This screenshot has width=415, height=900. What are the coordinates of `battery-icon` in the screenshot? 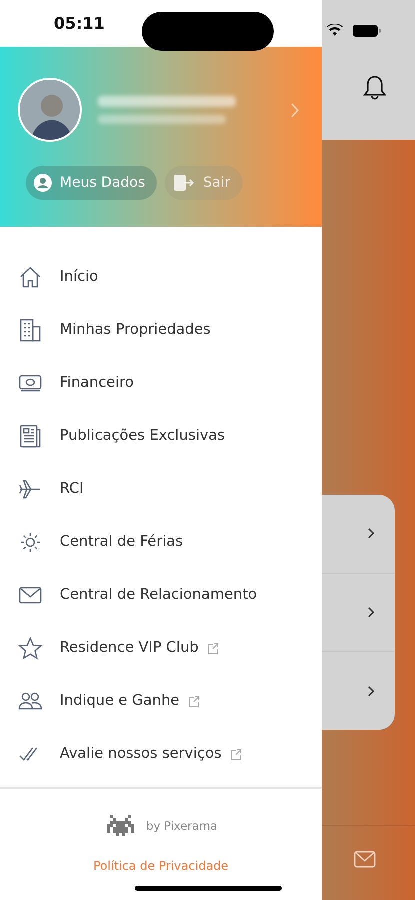 It's located at (367, 31).